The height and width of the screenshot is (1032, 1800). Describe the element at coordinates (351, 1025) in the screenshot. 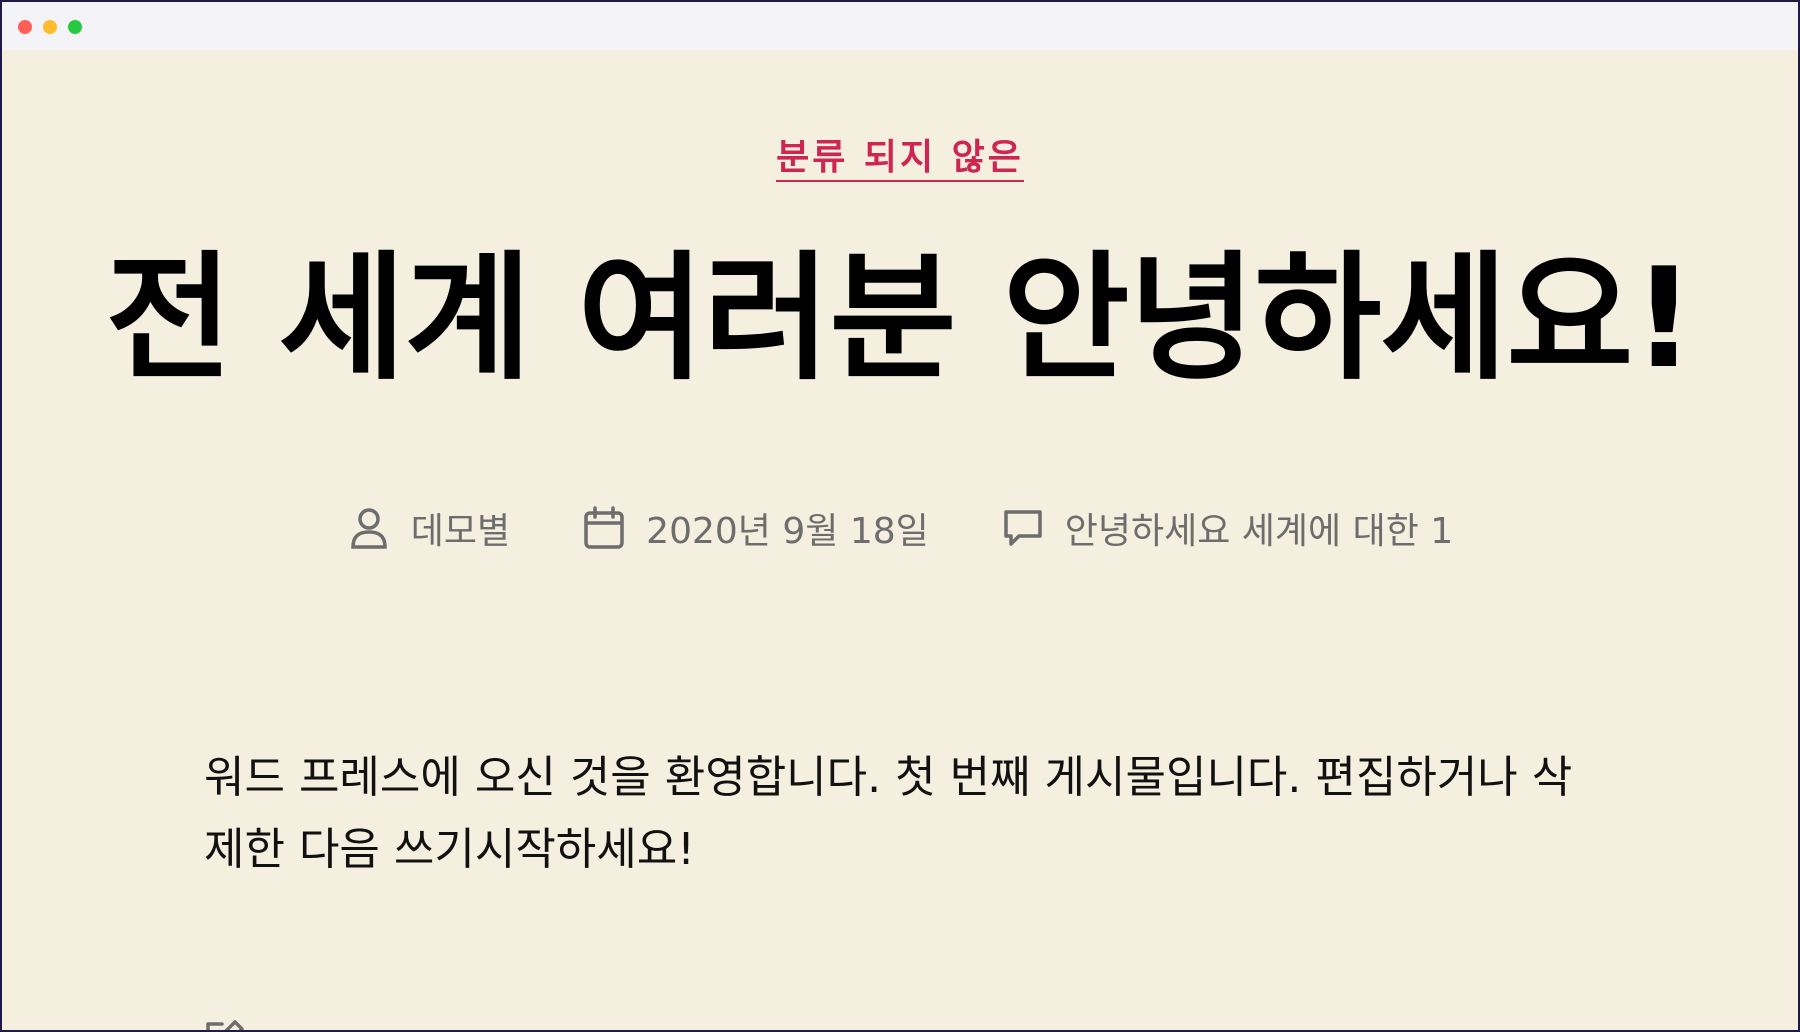

I see `edit-post-link: 안녕하세요` at that location.